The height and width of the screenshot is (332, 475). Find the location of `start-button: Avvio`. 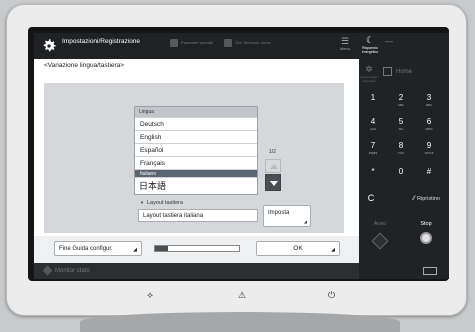

start-button: Avvio is located at coordinates (380, 241).